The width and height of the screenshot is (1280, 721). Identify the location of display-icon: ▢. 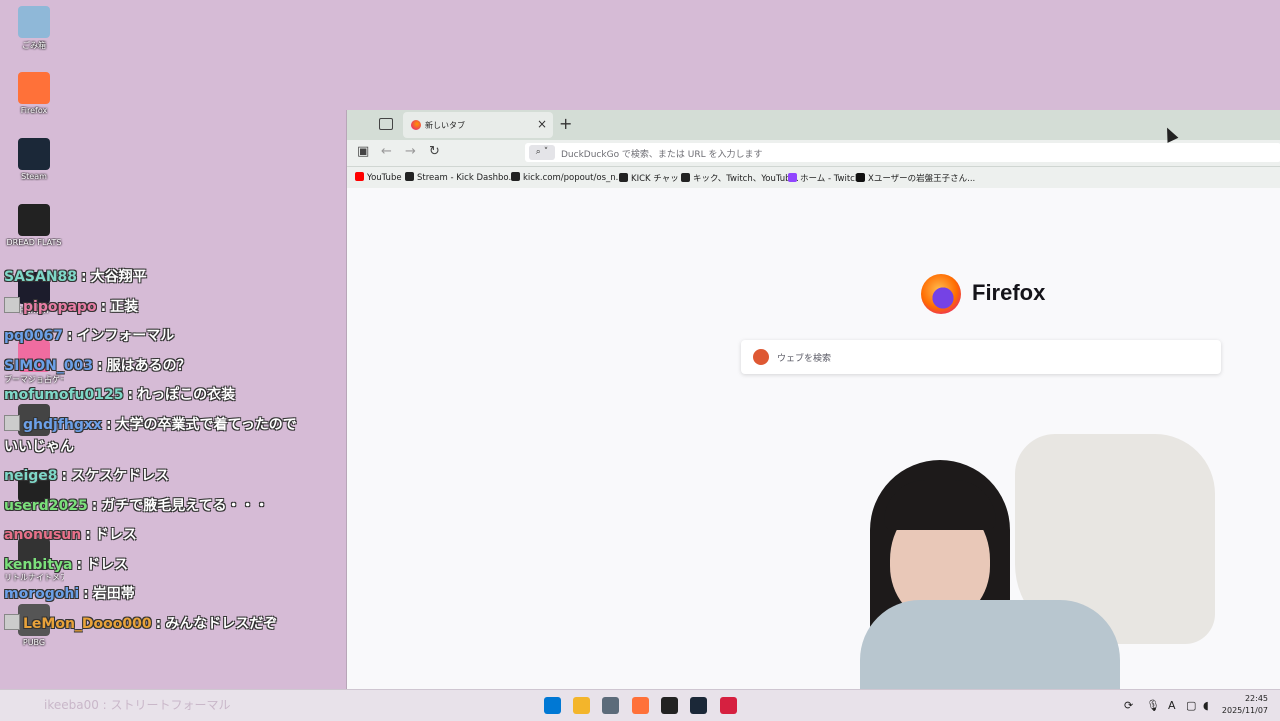
(1191, 705).